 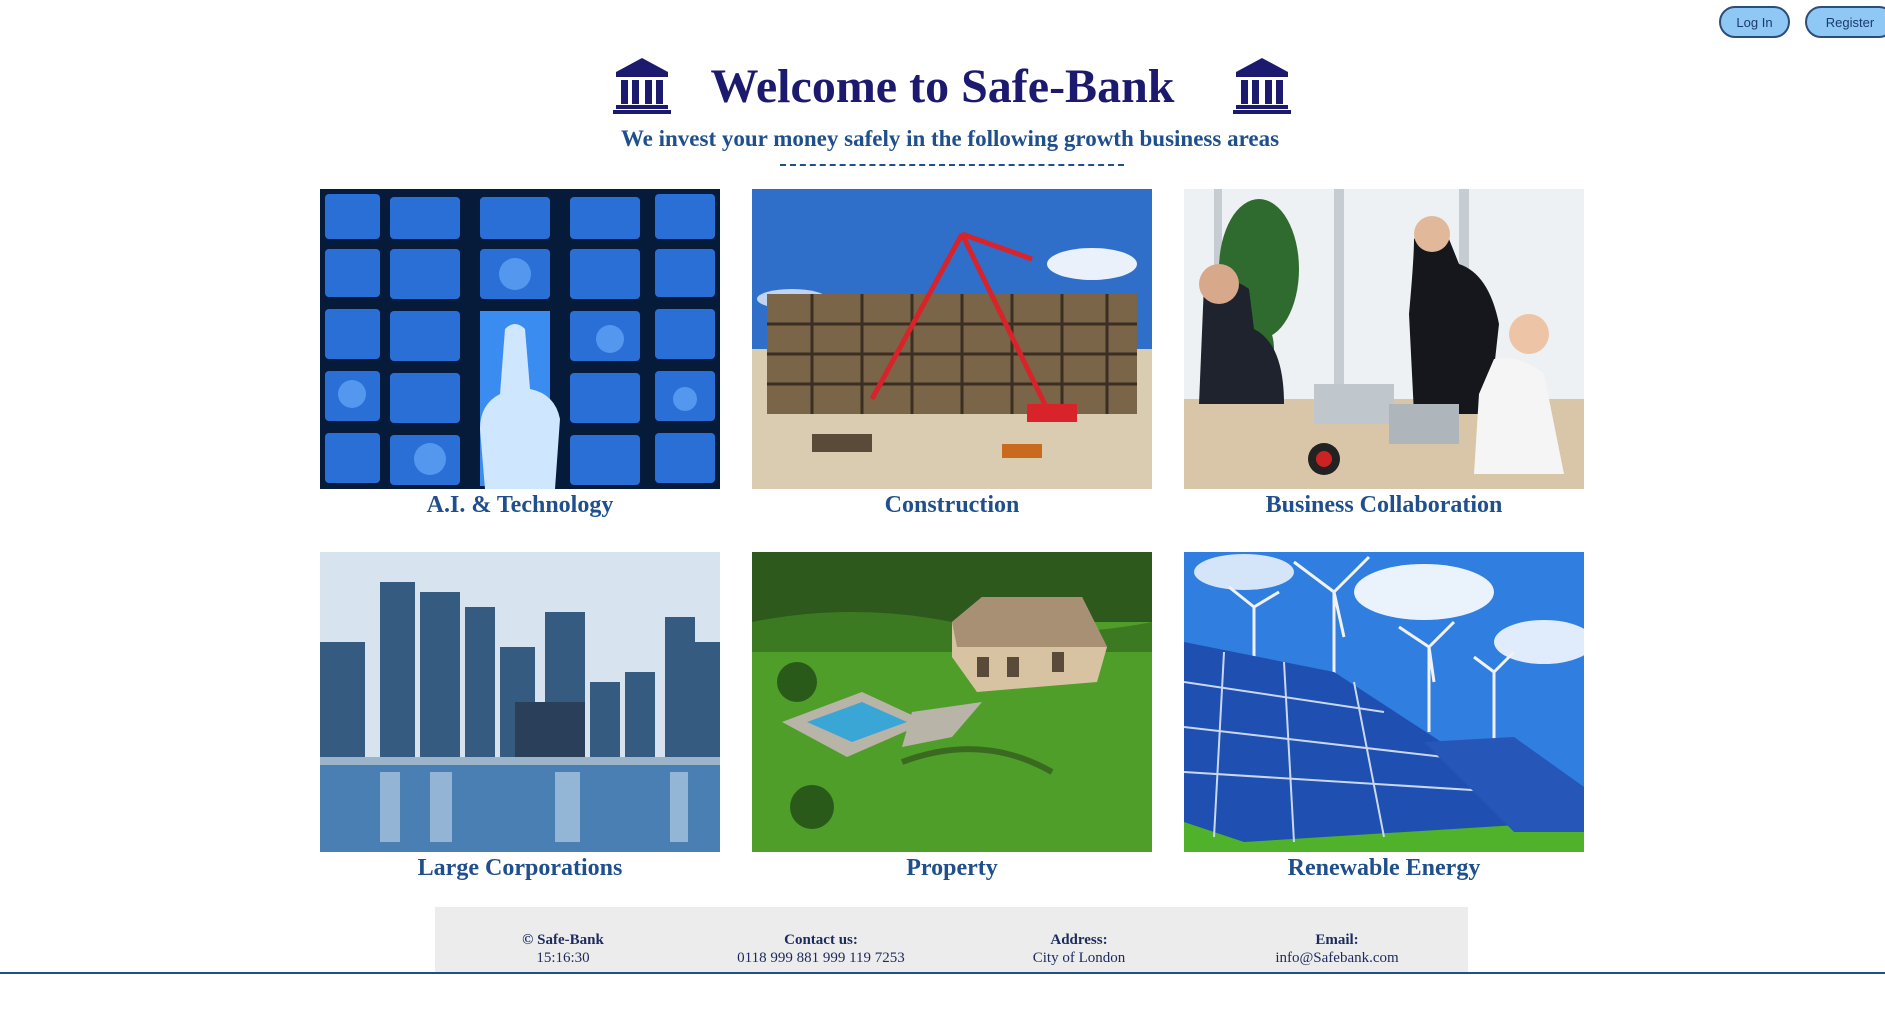 What do you see at coordinates (1337, 958) in the screenshot?
I see `email-value: info@Safebank.com` at bounding box center [1337, 958].